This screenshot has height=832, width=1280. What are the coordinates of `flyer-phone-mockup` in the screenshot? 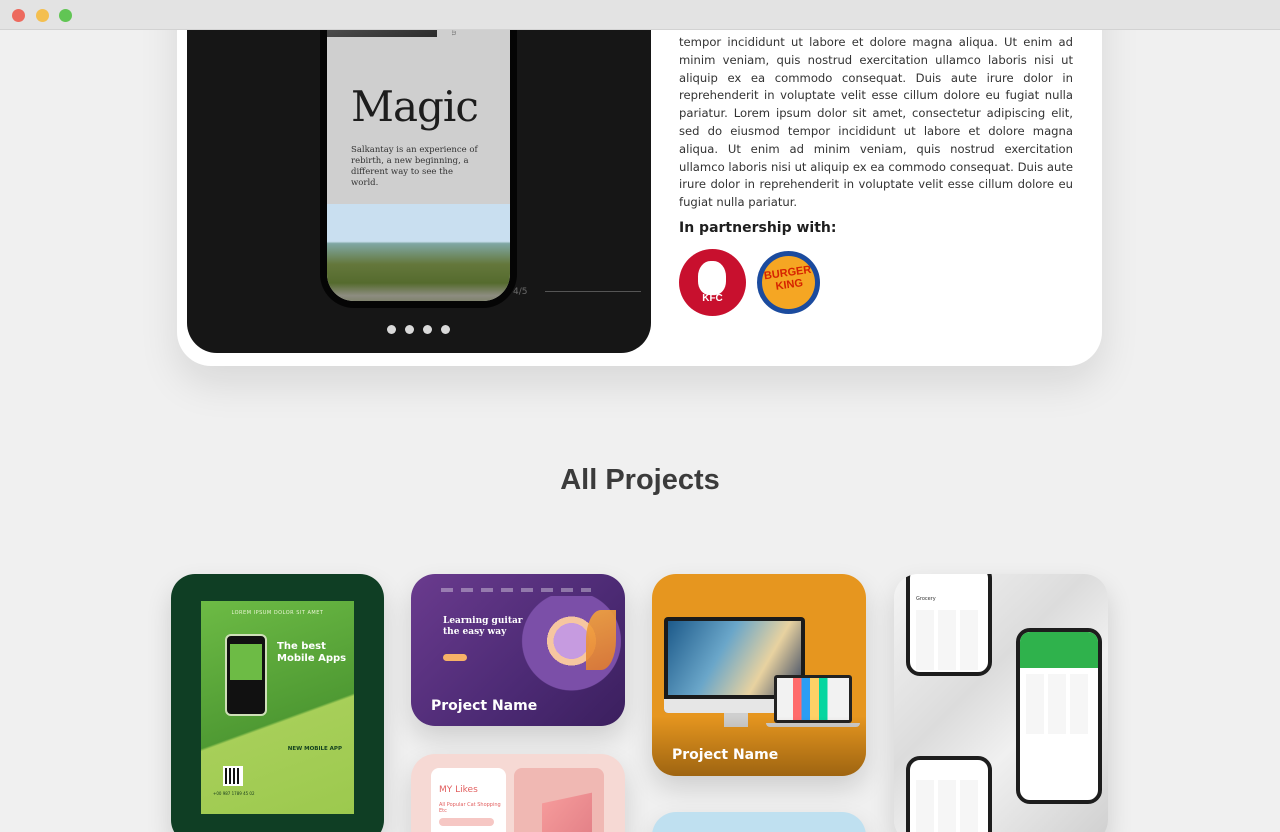 It's located at (246, 675).